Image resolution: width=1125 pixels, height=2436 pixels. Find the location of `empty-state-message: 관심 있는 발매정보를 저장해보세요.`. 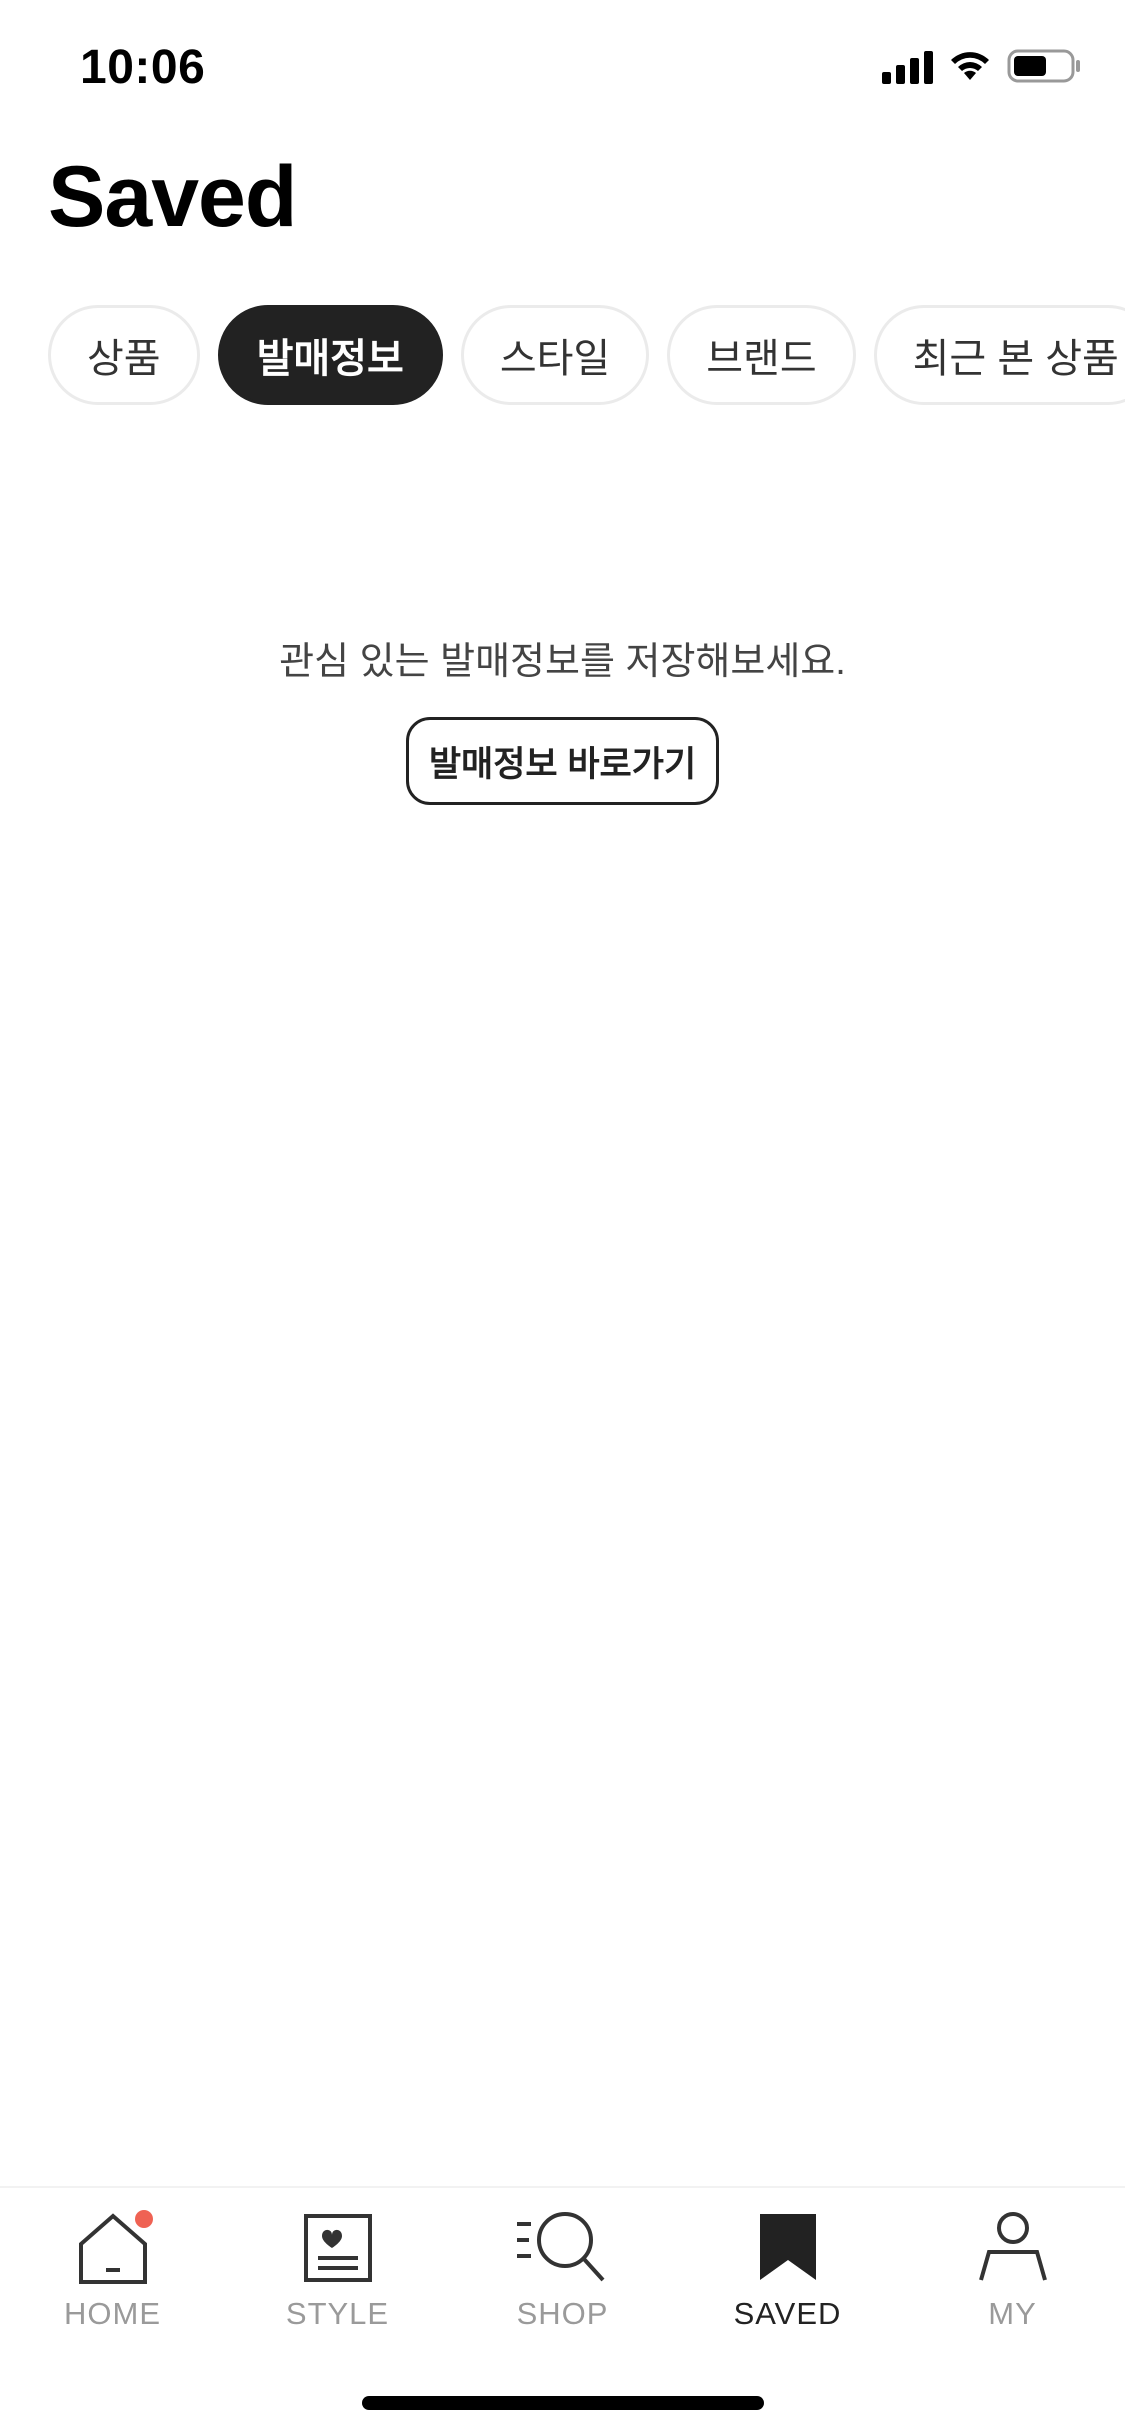

empty-state-message: 관심 있는 발매정보를 저장해보세요. is located at coordinates (562, 662).